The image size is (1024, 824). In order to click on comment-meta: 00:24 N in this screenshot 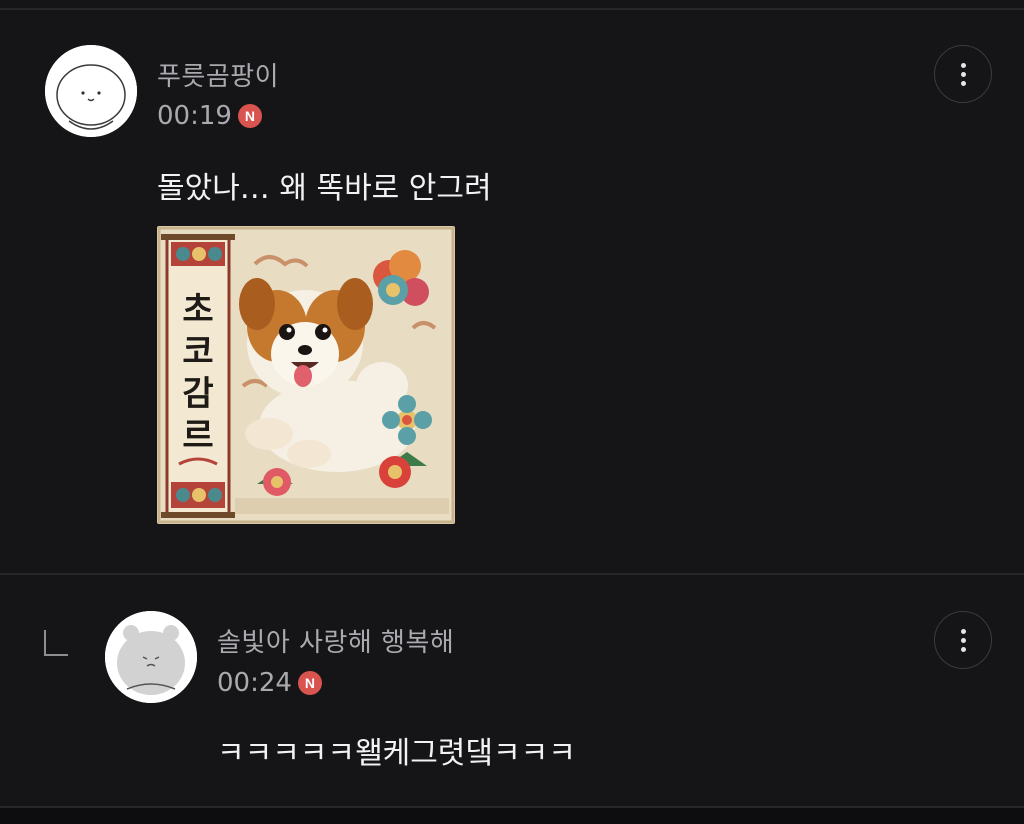, I will do `click(269, 683)`.